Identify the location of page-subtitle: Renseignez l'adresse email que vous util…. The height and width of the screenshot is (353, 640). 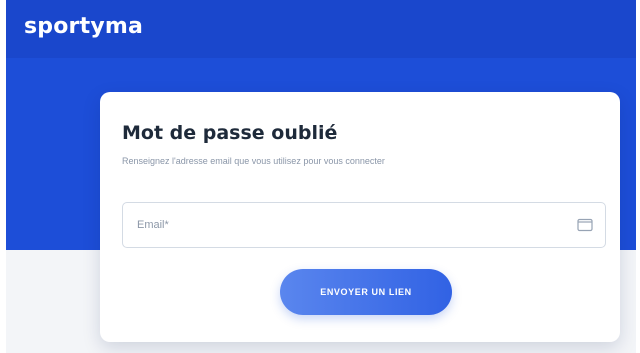
(253, 161).